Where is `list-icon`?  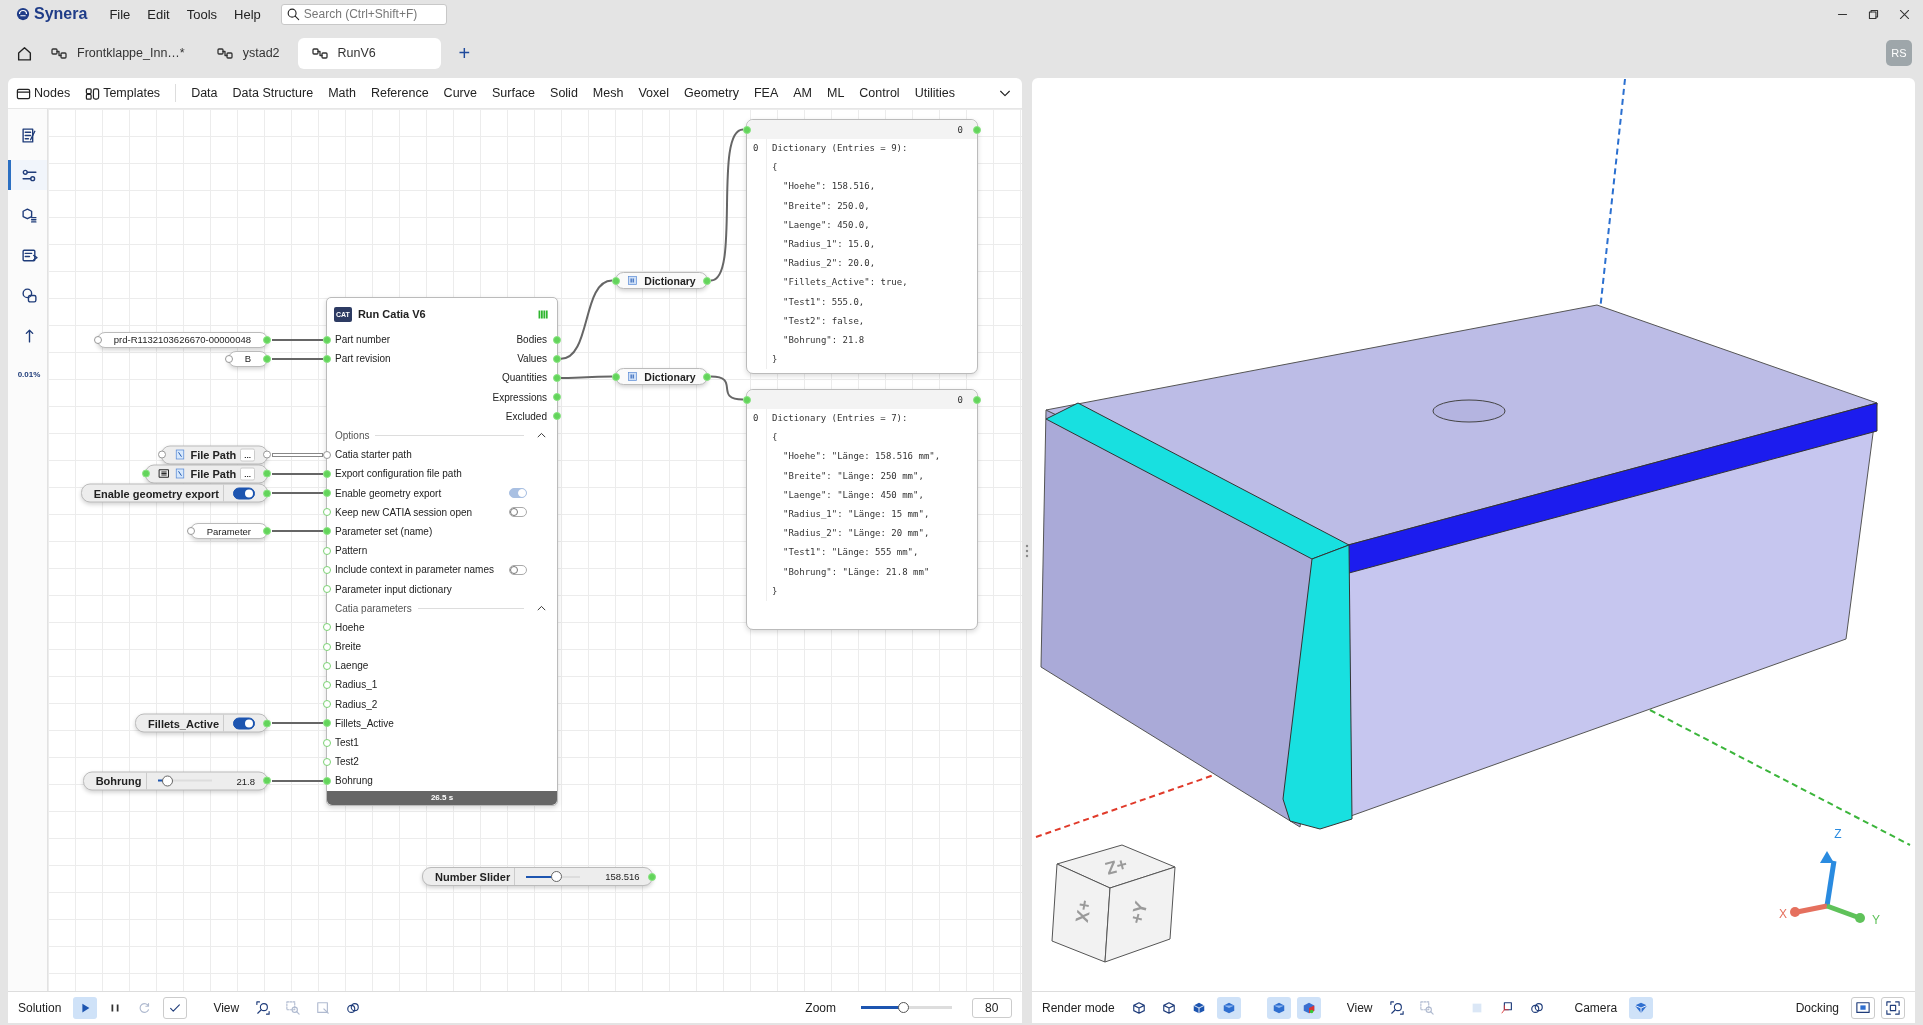
list-icon is located at coordinates (164, 473).